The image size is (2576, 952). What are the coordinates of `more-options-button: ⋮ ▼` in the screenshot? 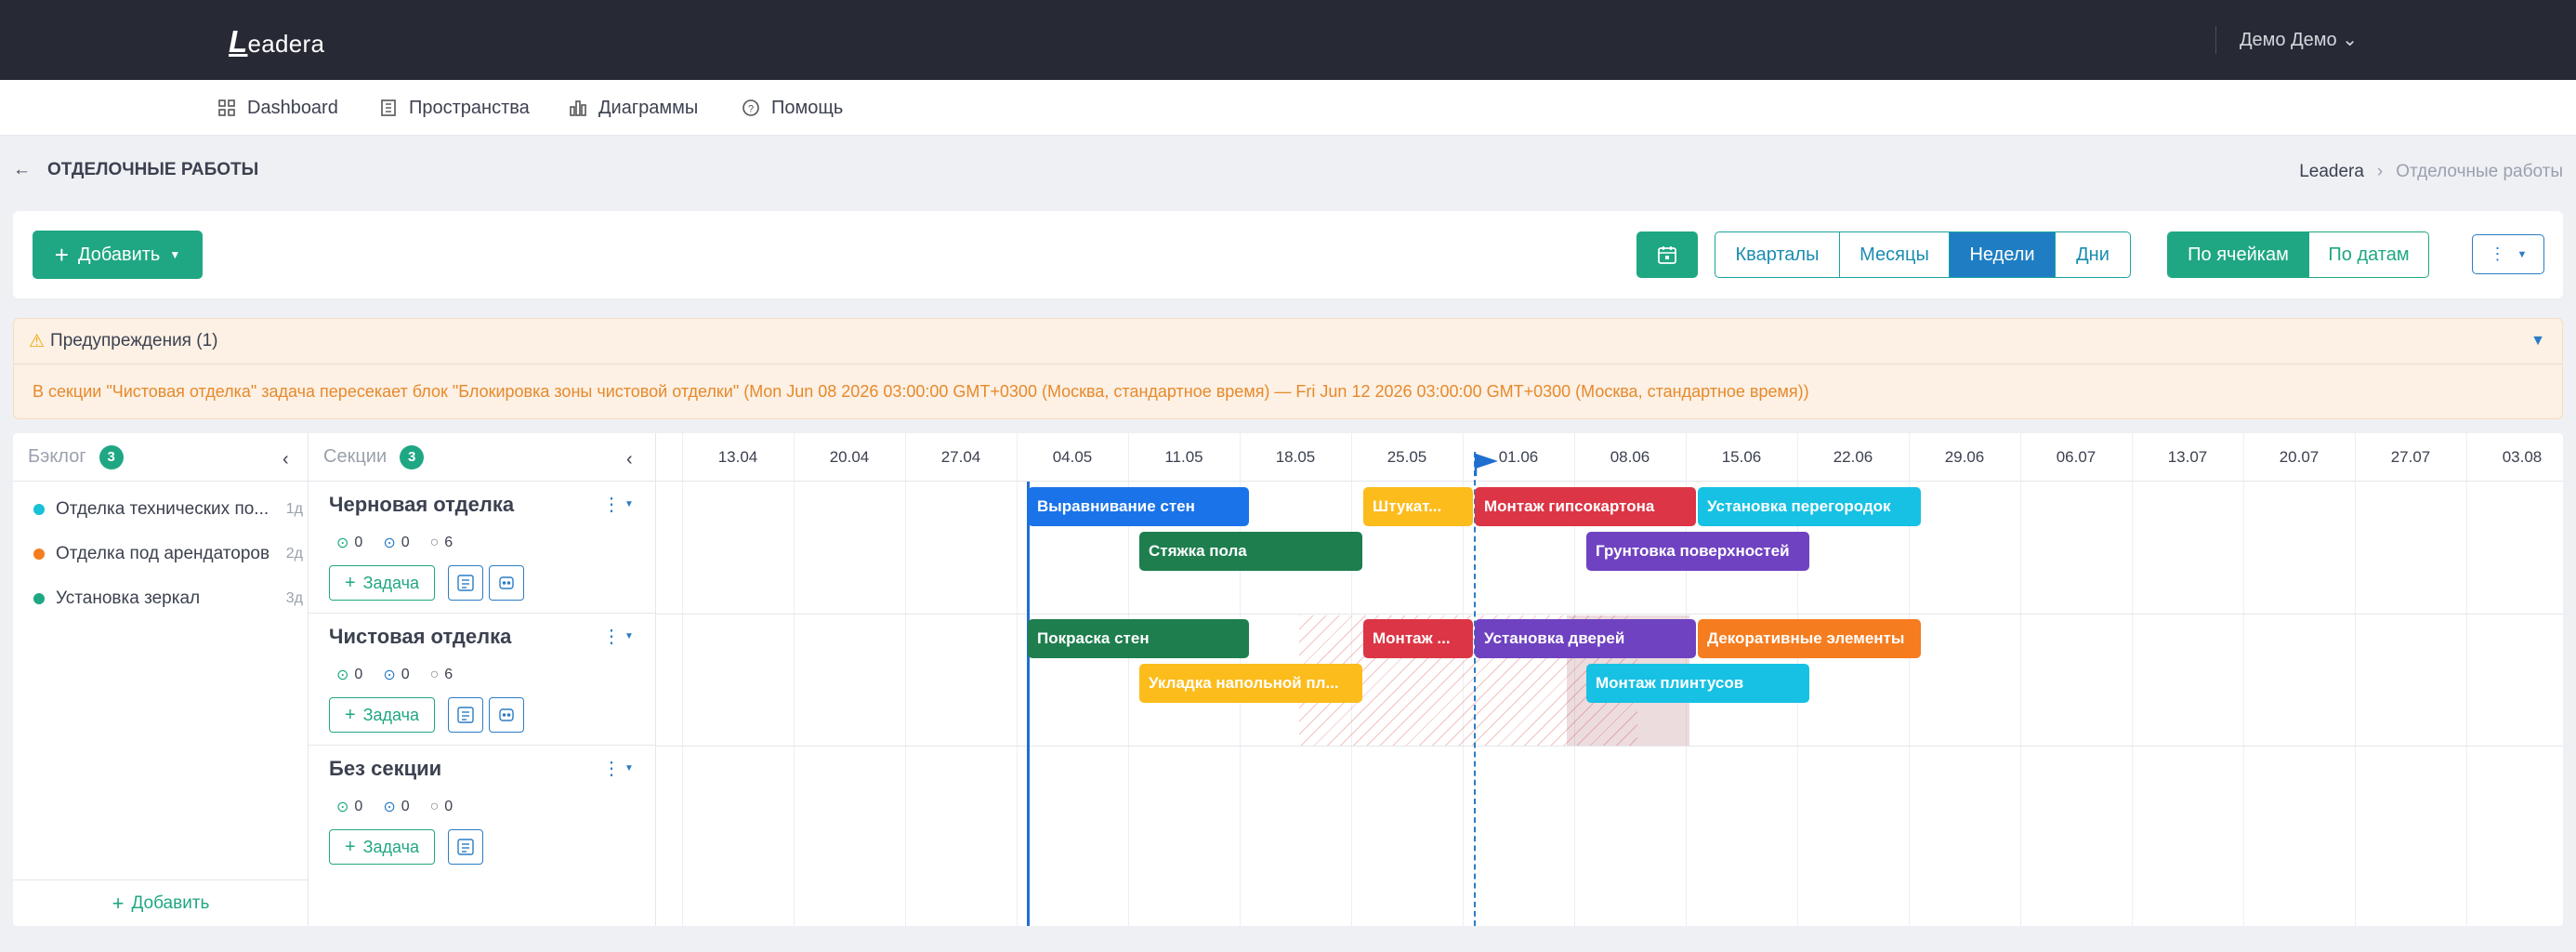 It's located at (2508, 254).